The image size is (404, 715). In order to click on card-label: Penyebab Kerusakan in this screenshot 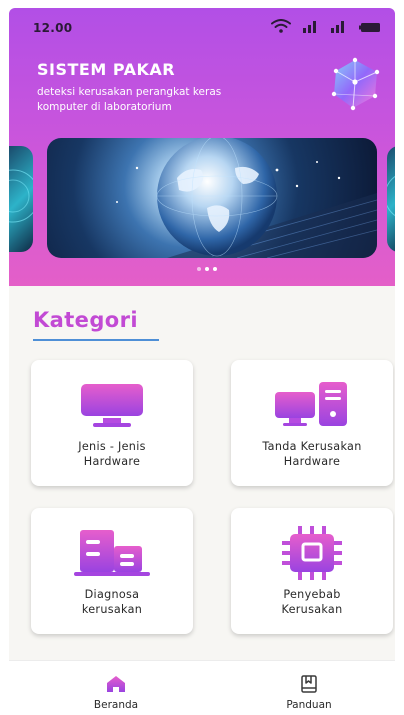, I will do `click(312, 602)`.